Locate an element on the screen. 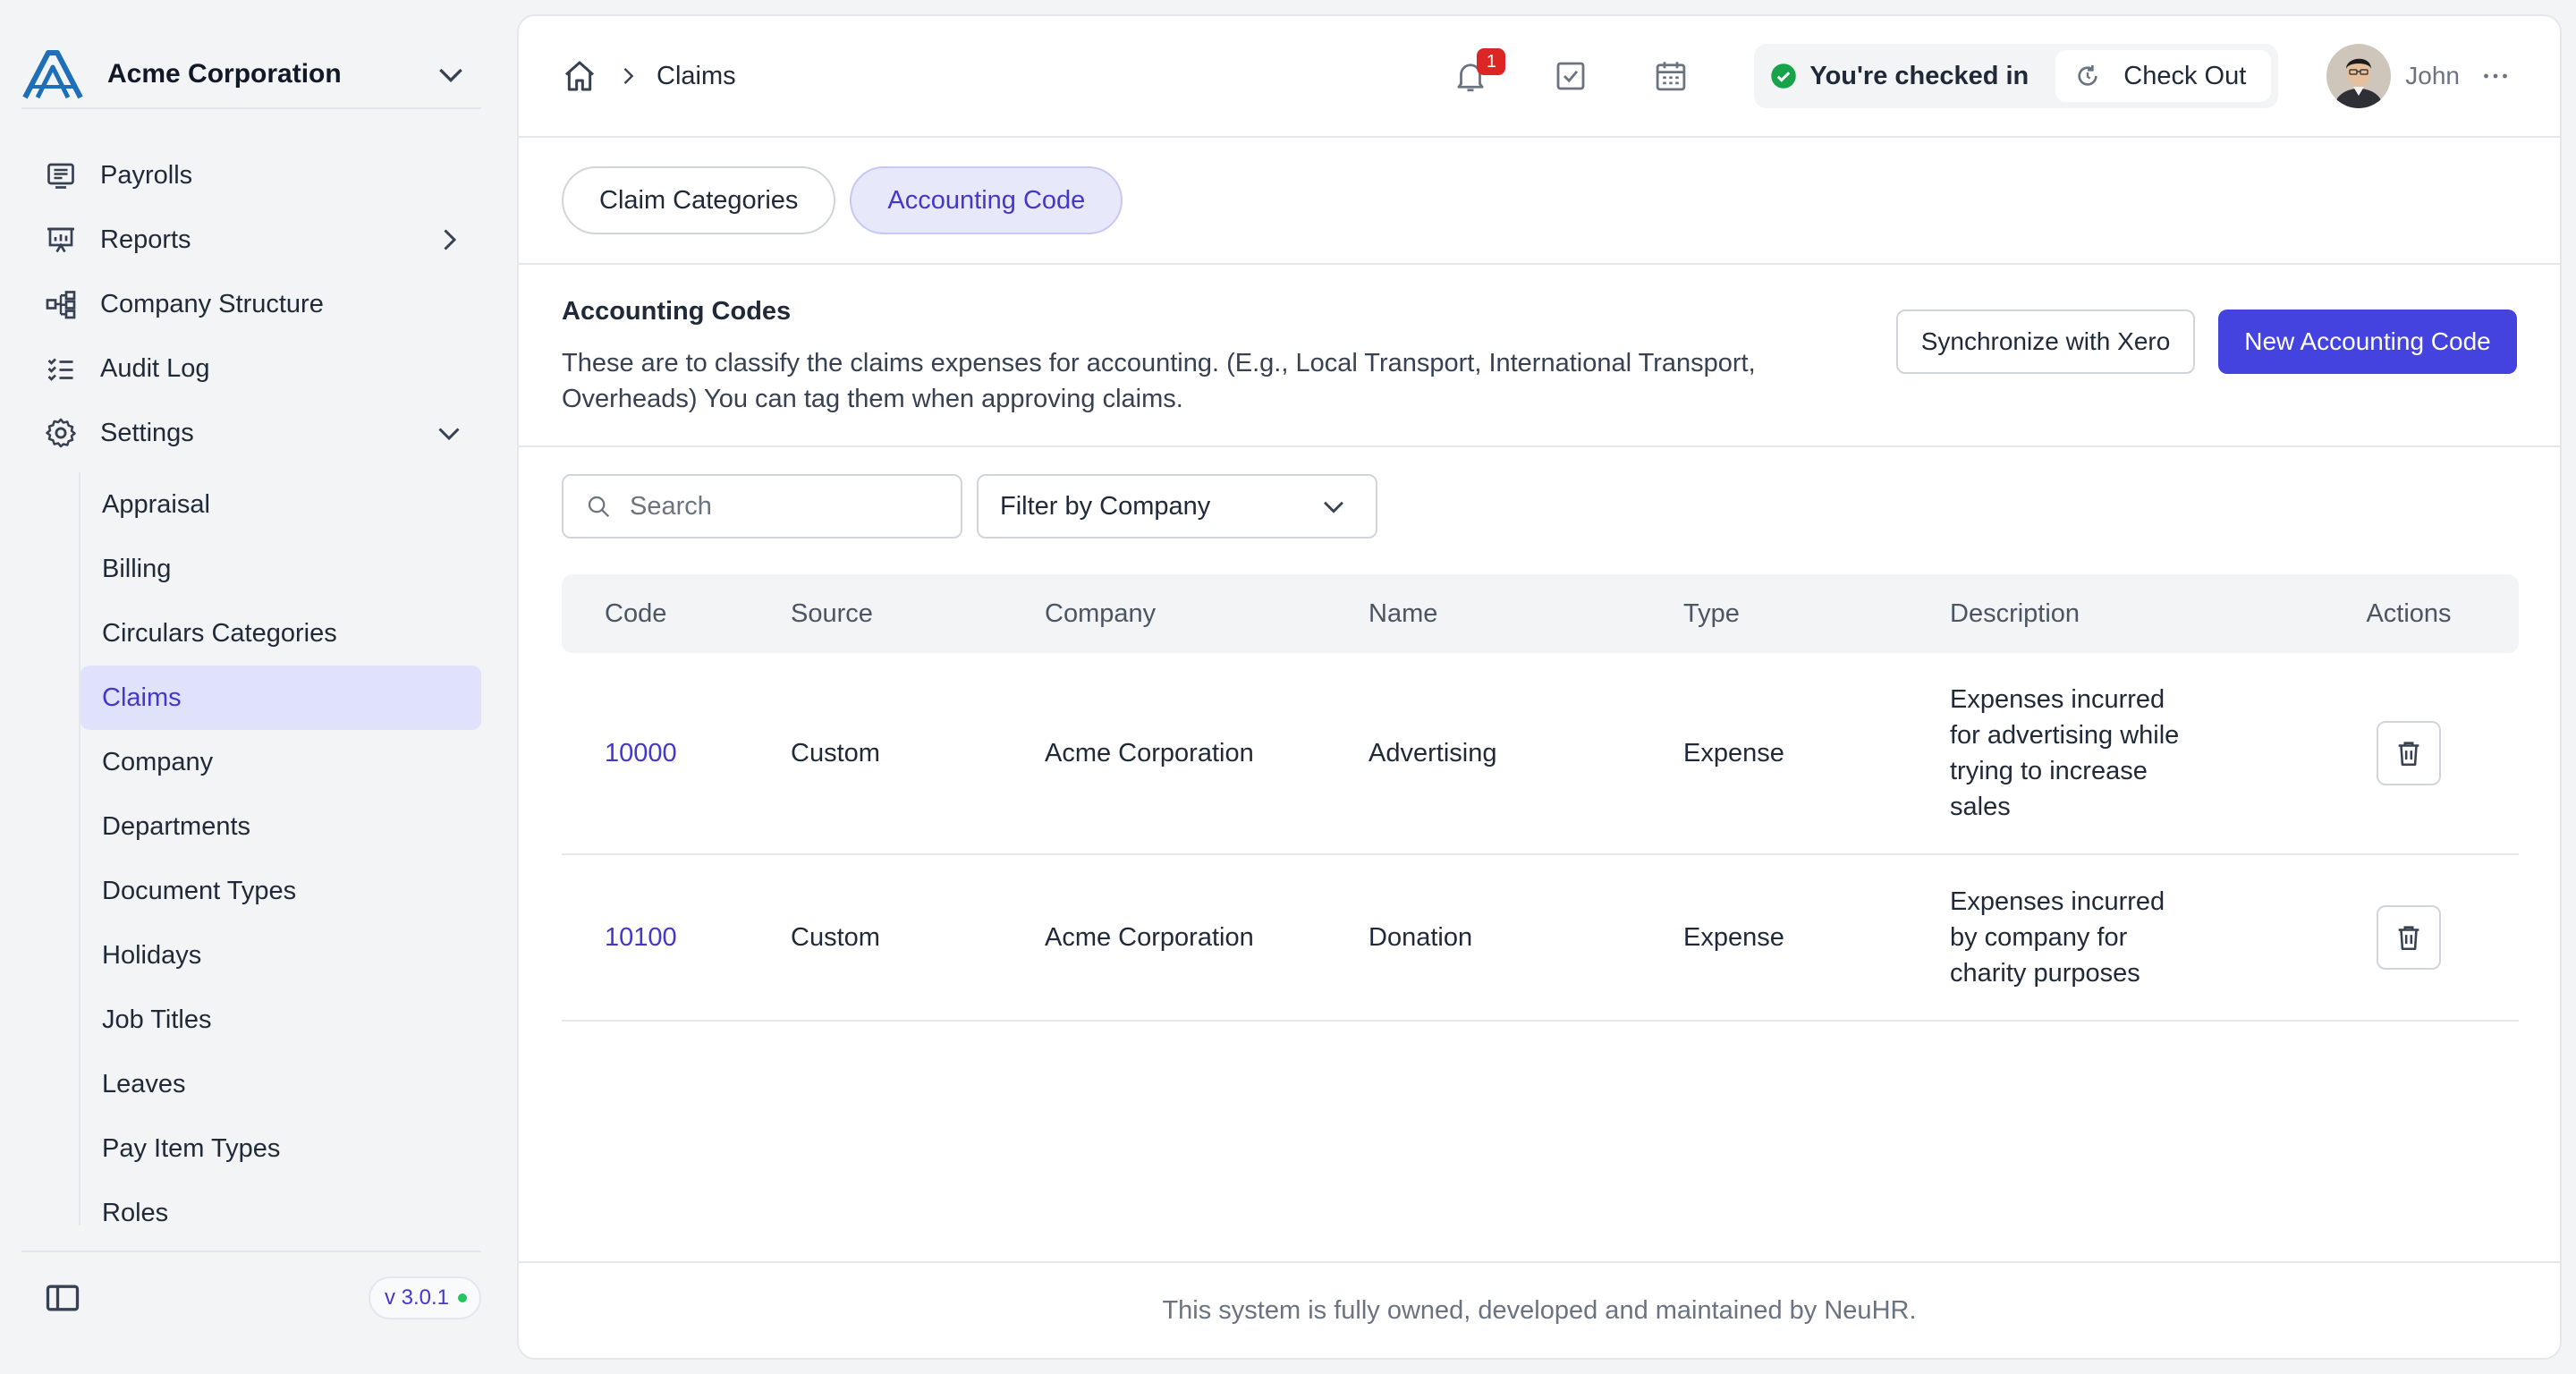 This screenshot has width=2576, height=1374. search-field is located at coordinates (762, 506).